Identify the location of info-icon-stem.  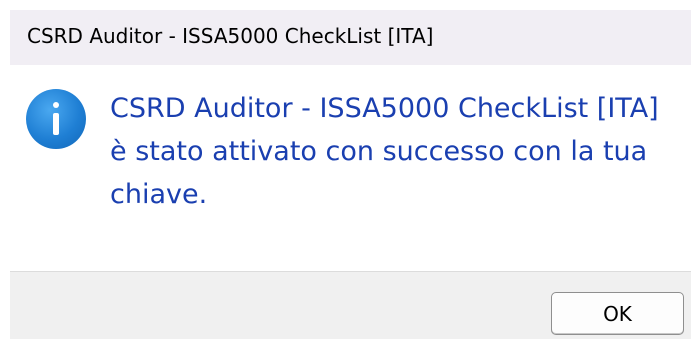
(56, 124).